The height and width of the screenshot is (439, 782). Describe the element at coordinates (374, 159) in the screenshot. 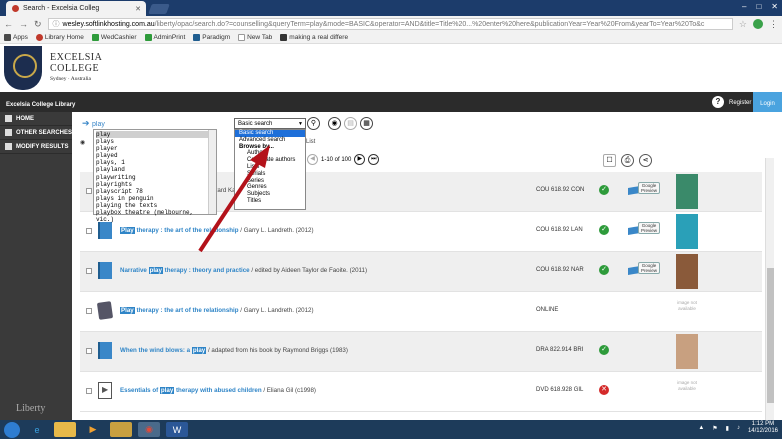

I see `last-page-button: ⏭` at that location.